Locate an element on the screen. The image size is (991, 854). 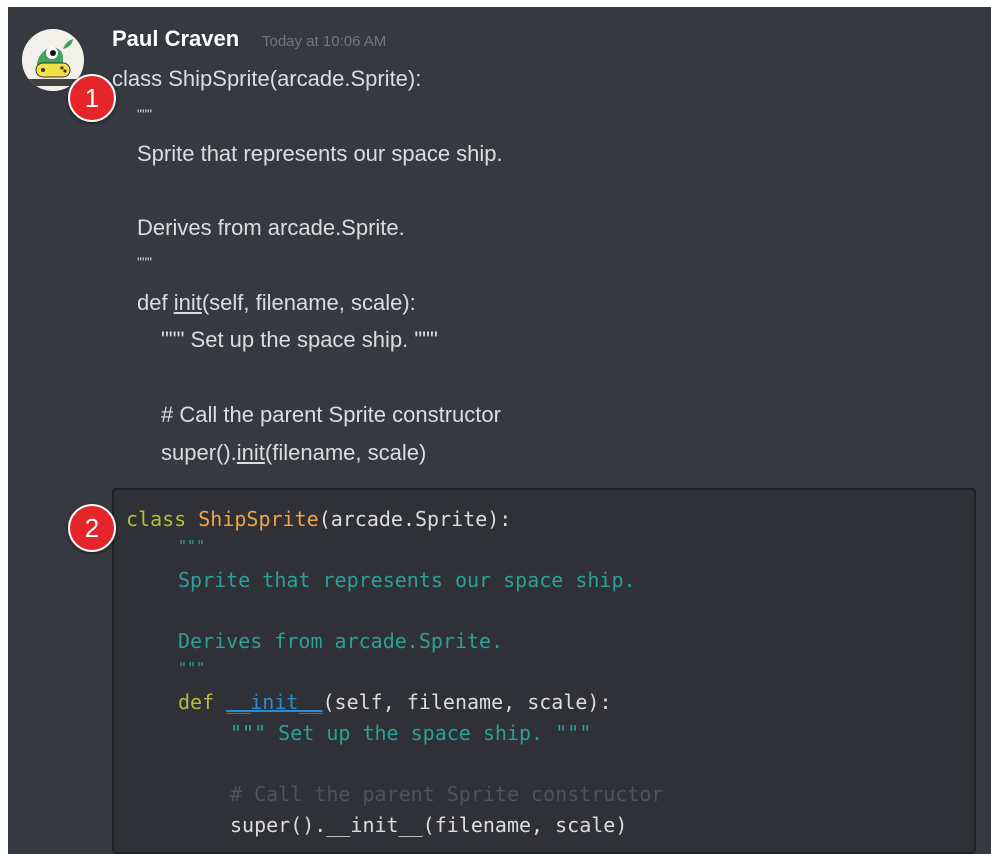
message-fragment: def is located at coordinates (155, 302).